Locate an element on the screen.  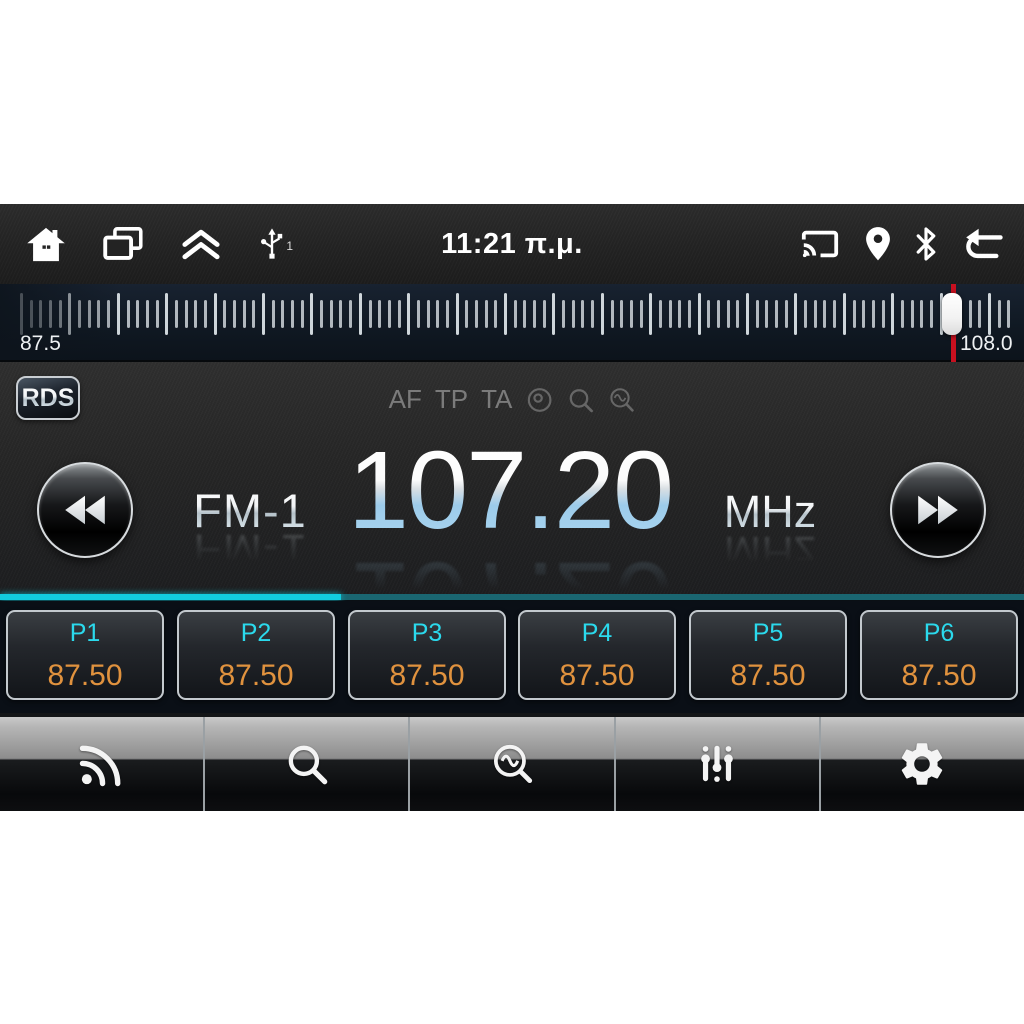
preset-label: P6 is located at coordinates (939, 633).